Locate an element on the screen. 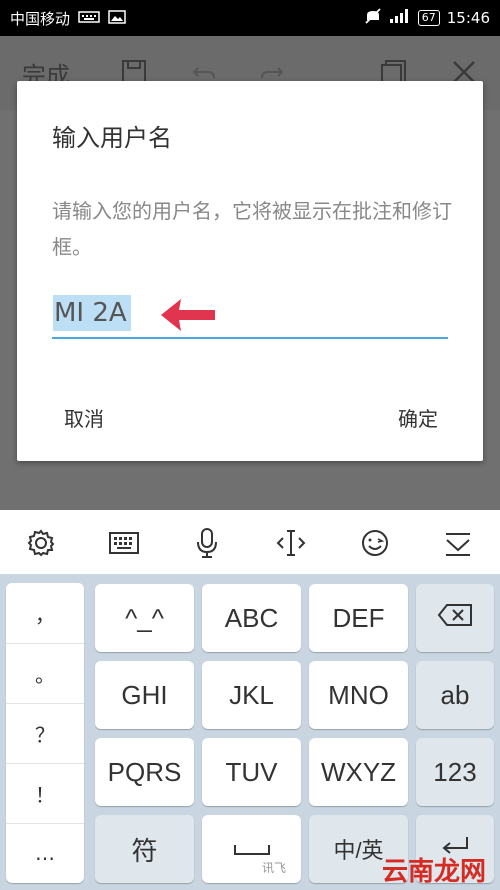  keyboard-toolbar is located at coordinates (250, 542).